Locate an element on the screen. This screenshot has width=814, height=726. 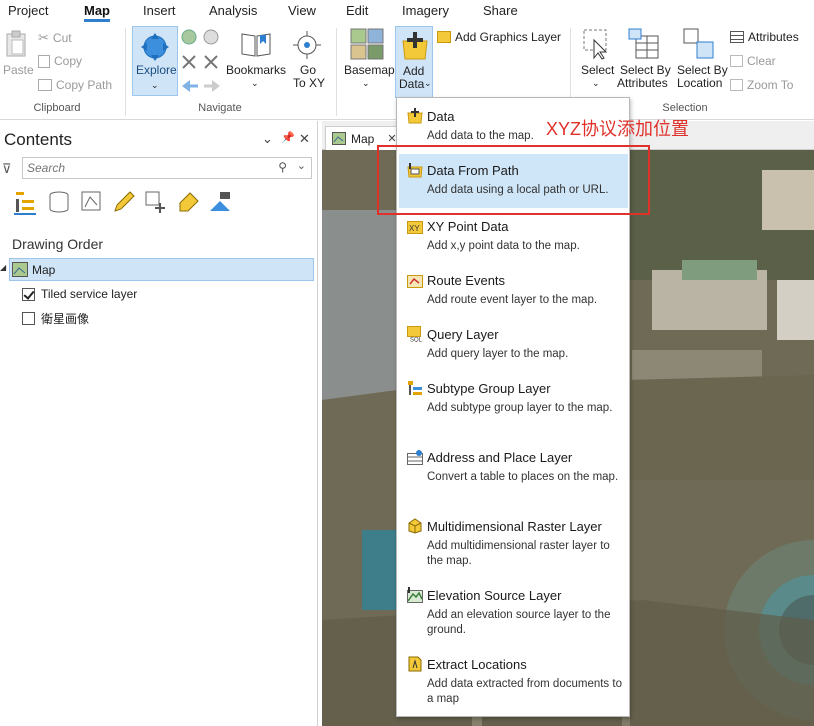
zoom-nav-icons is located at coordinates (201, 61).